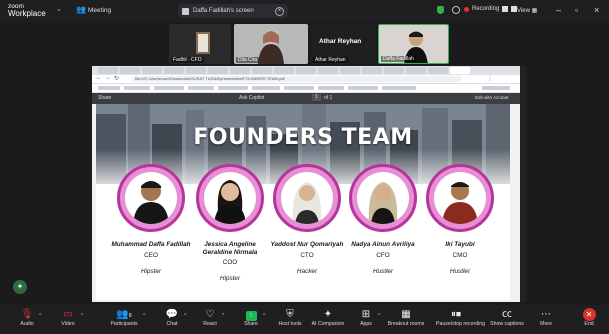  What do you see at coordinates (108, 78) in the screenshot?
I see `forward-icon: →` at bounding box center [108, 78].